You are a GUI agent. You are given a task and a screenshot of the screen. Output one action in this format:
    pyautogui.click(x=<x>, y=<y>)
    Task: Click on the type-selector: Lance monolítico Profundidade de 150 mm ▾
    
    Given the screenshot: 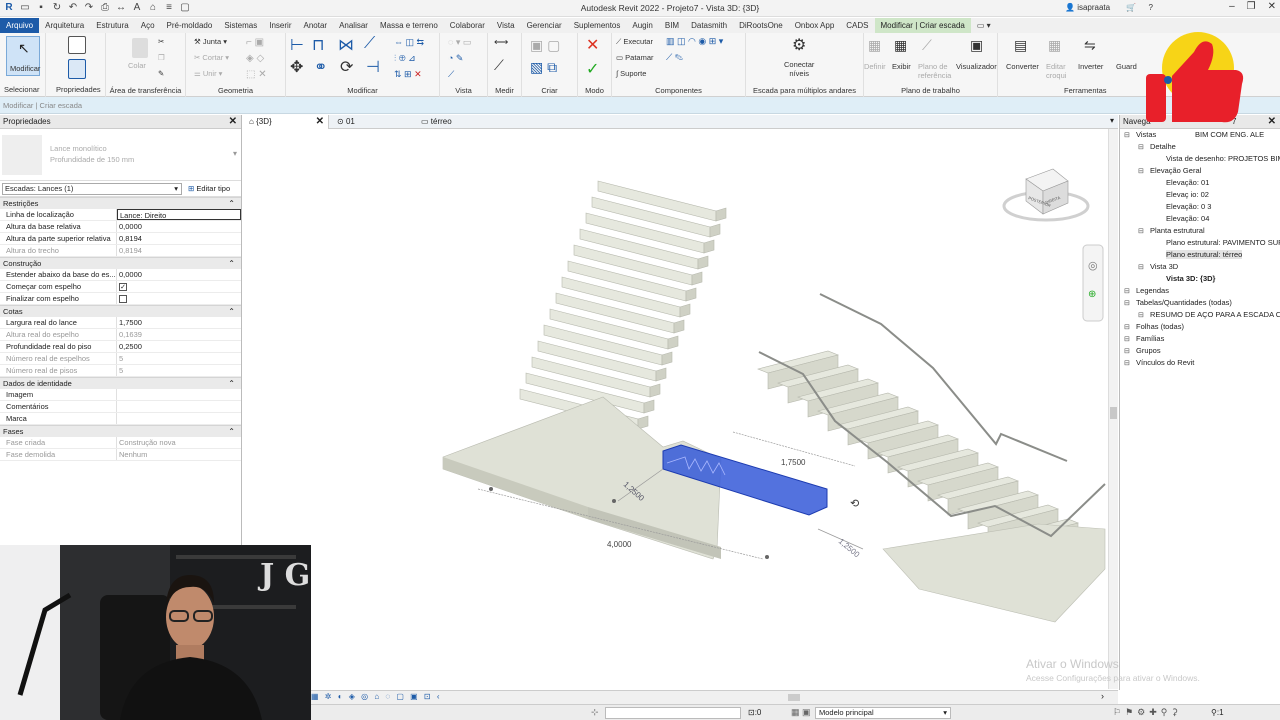 What is the action you would take?
    pyautogui.click(x=120, y=155)
    